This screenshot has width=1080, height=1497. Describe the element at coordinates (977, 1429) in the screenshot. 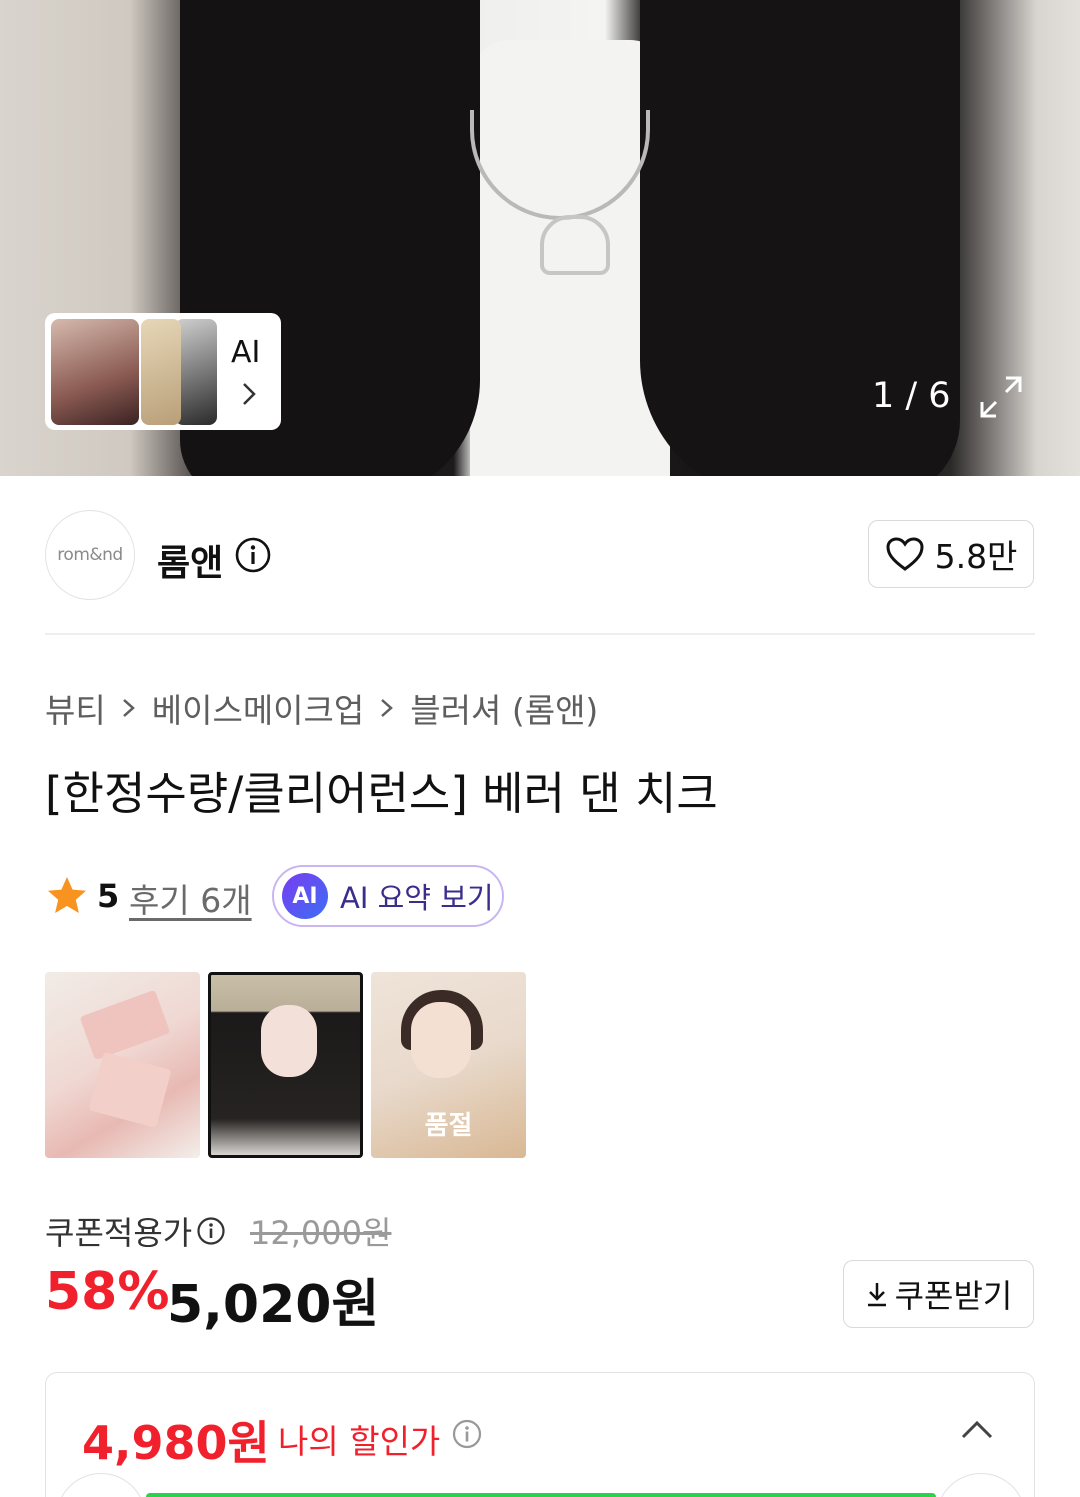

I see `chevron-up-icon` at that location.